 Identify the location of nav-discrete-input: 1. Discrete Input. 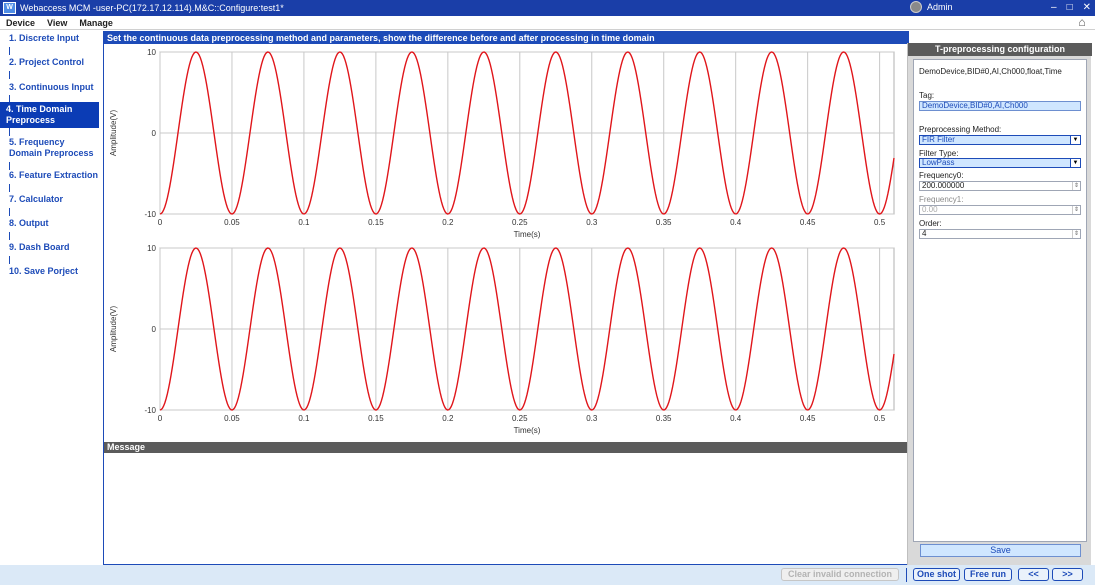
(52, 38).